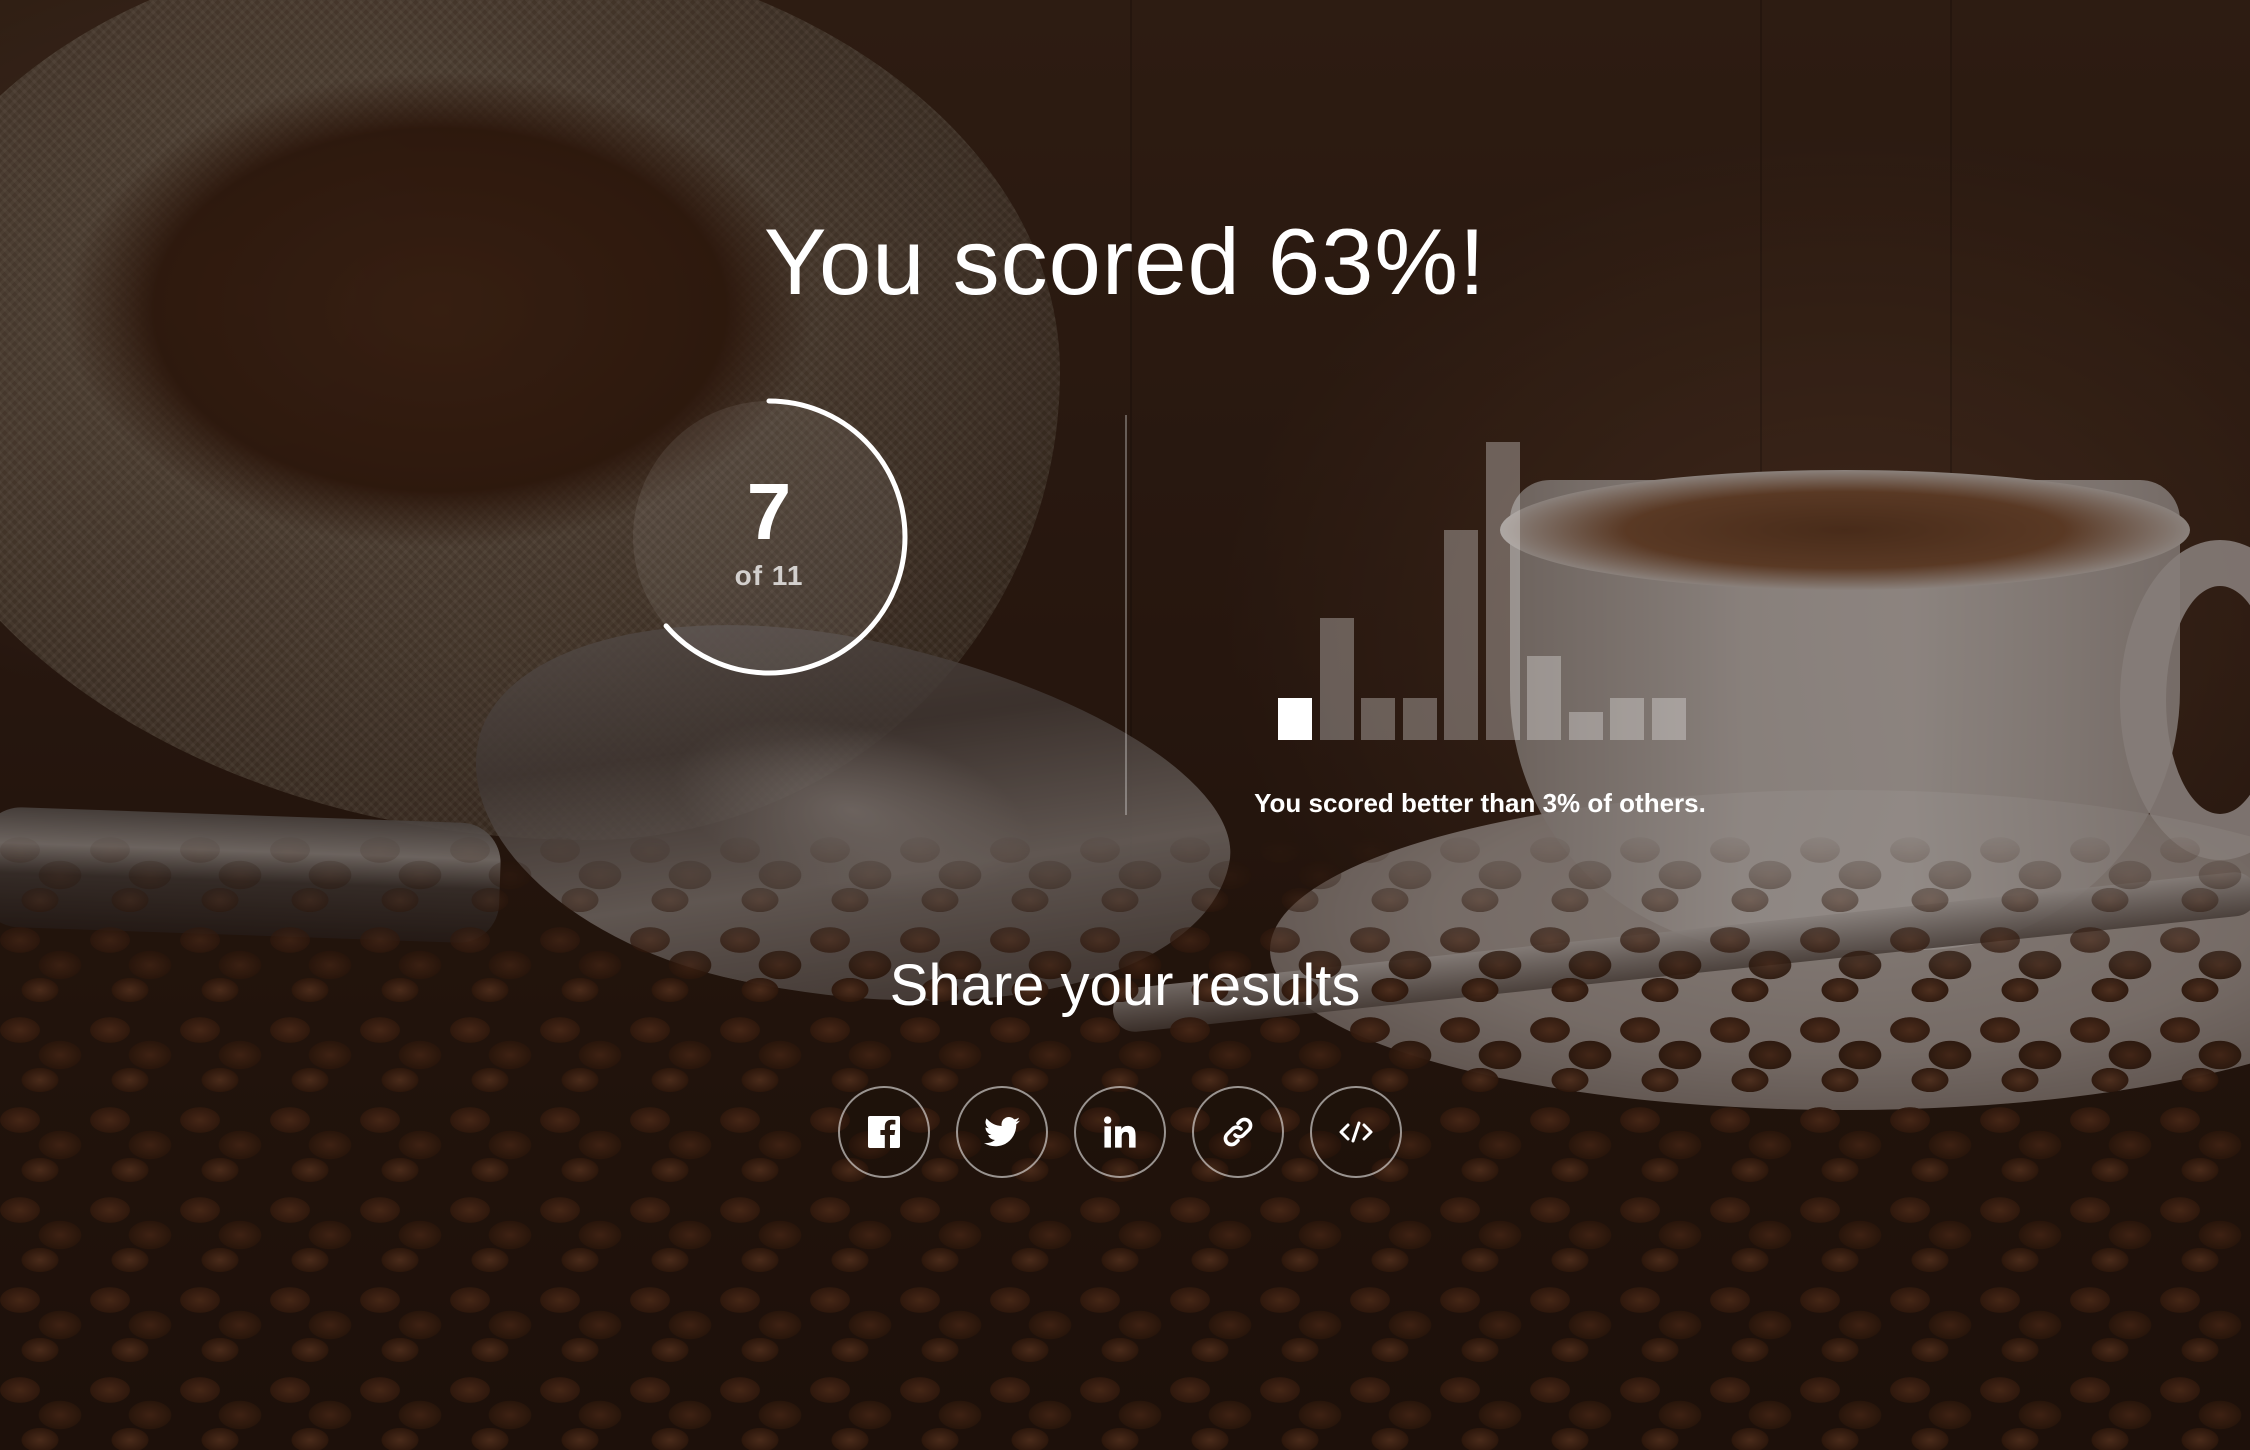  Describe the element at coordinates (1125, 985) in the screenshot. I see `share-title: Share your results` at that location.